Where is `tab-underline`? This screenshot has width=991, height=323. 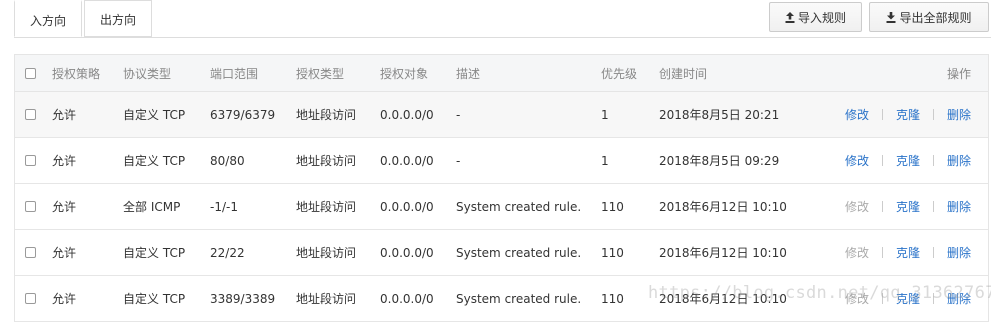
tab-underline is located at coordinates (502, 37).